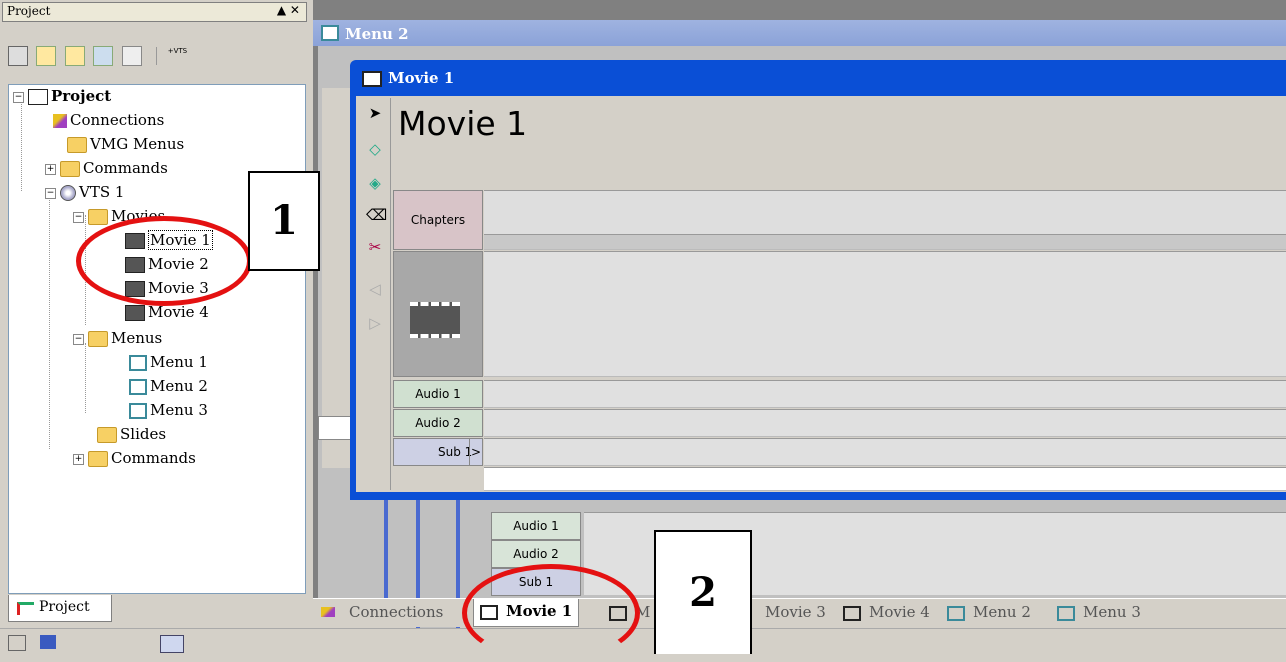 This screenshot has height=662, width=1286. Describe the element at coordinates (167, 314) in the screenshot. I see `tree-node-movie-4: Movie 4` at that location.